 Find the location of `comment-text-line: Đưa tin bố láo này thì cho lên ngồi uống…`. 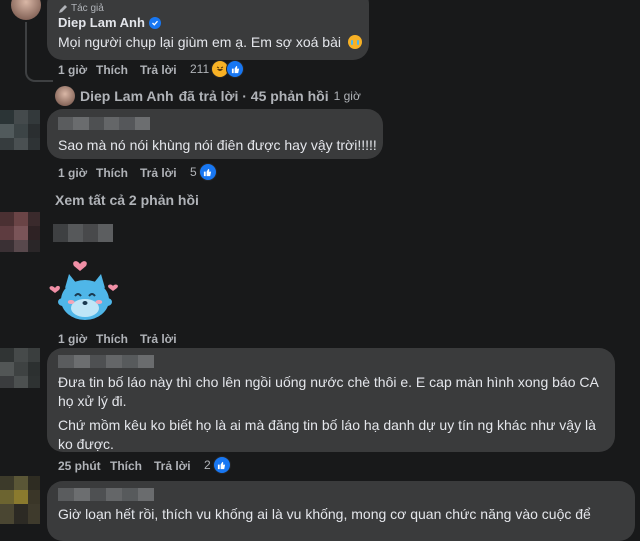

comment-text-line: Đưa tin bố láo này thì cho lên ngồi uống… is located at coordinates (328, 382).